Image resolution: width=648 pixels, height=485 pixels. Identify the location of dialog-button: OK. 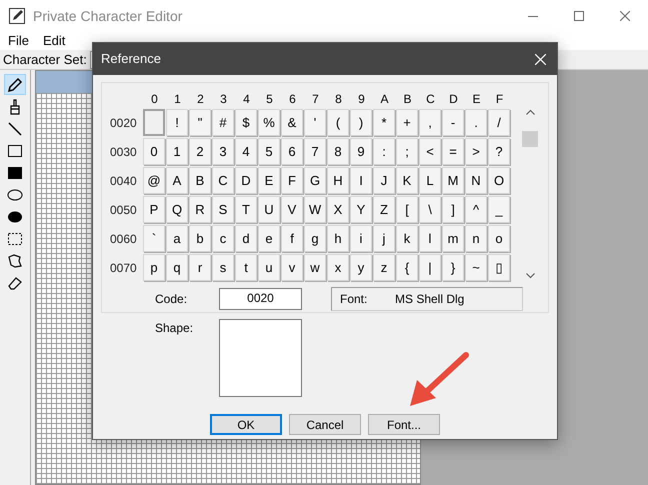
(246, 424).